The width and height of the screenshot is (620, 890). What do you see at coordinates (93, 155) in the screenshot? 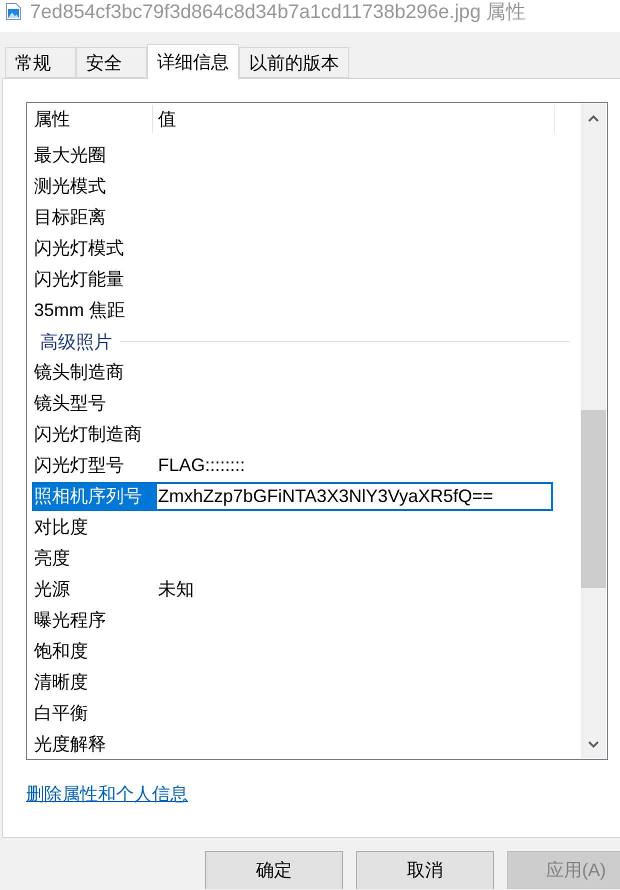
I see `property-name: 最大光圈` at bounding box center [93, 155].